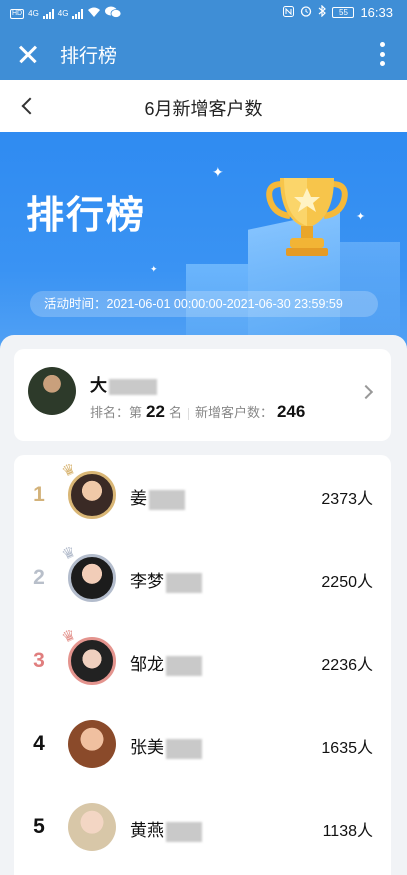 Image resolution: width=407 pixels, height=875 pixels. I want to click on status-right: 55 16:33, so click(338, 12).